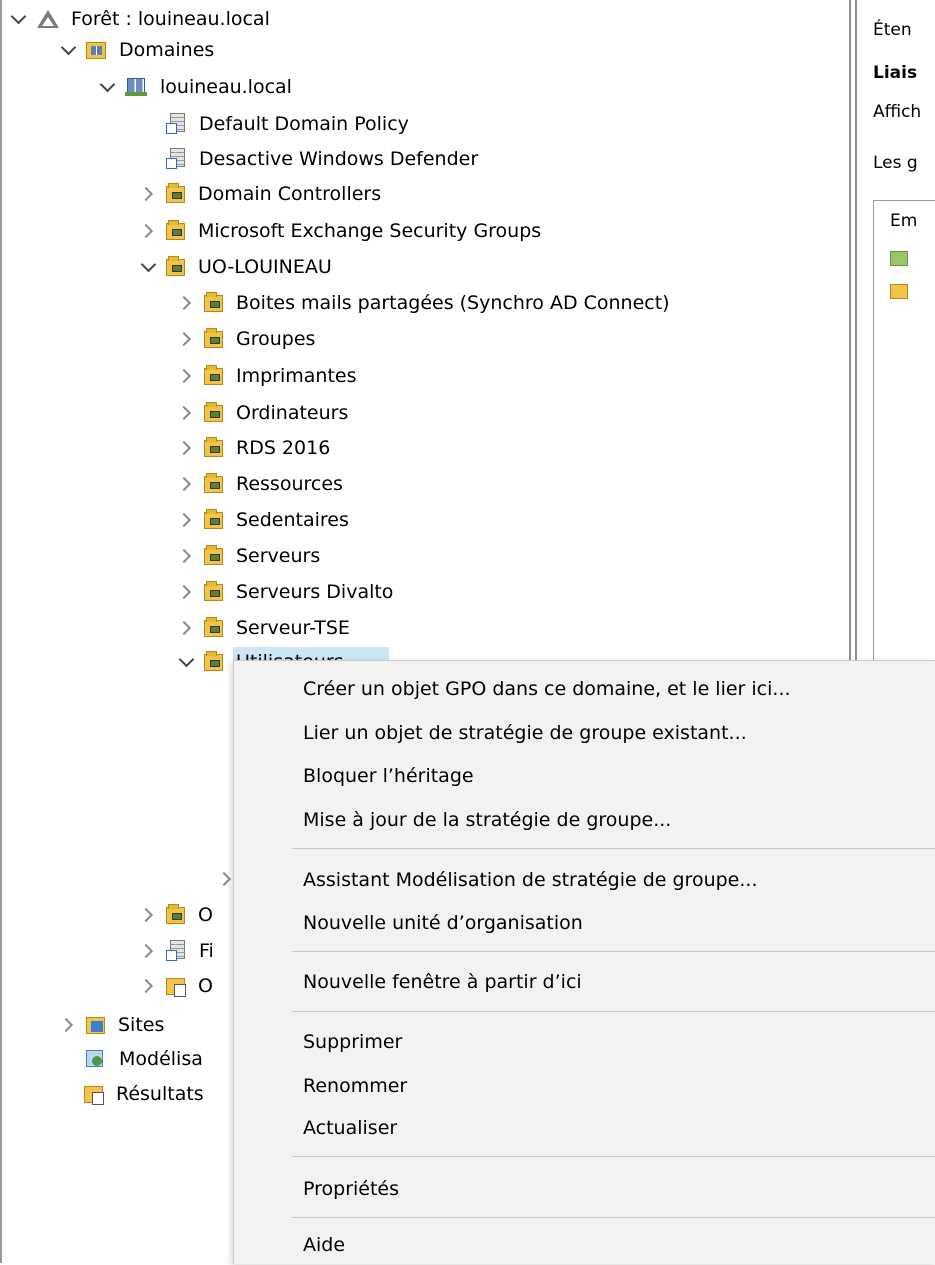 This screenshot has height=1265, width=935. What do you see at coordinates (94, 1095) in the screenshot?
I see `results-icon` at bounding box center [94, 1095].